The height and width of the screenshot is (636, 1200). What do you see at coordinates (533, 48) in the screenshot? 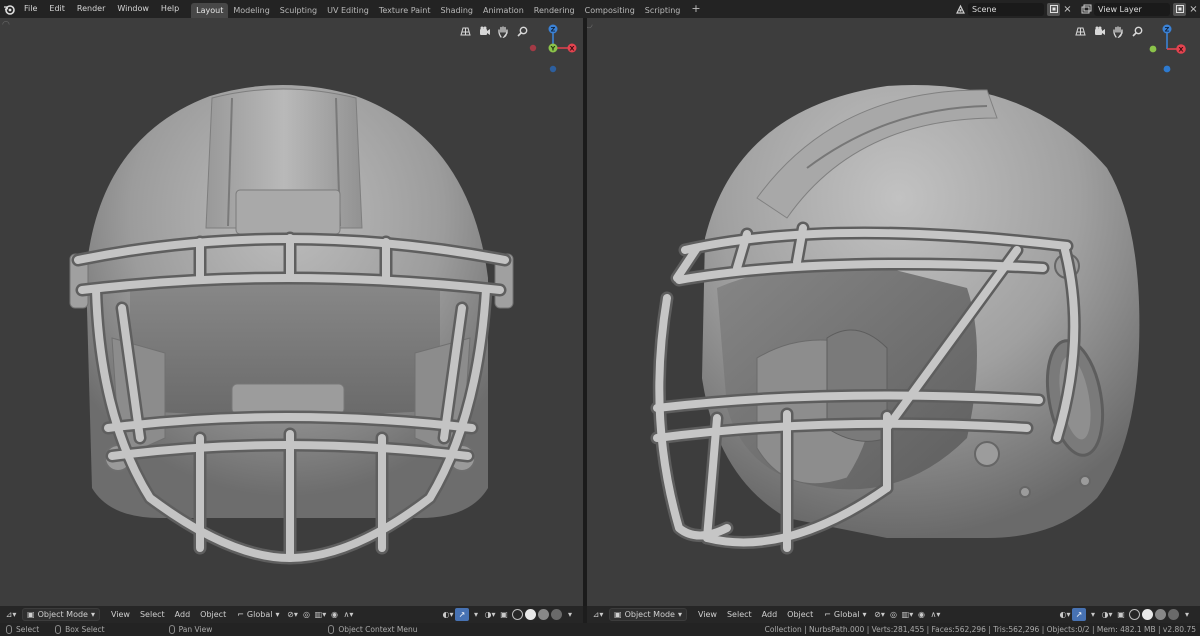
I see `gizmo-neg-x-axis` at bounding box center [533, 48].